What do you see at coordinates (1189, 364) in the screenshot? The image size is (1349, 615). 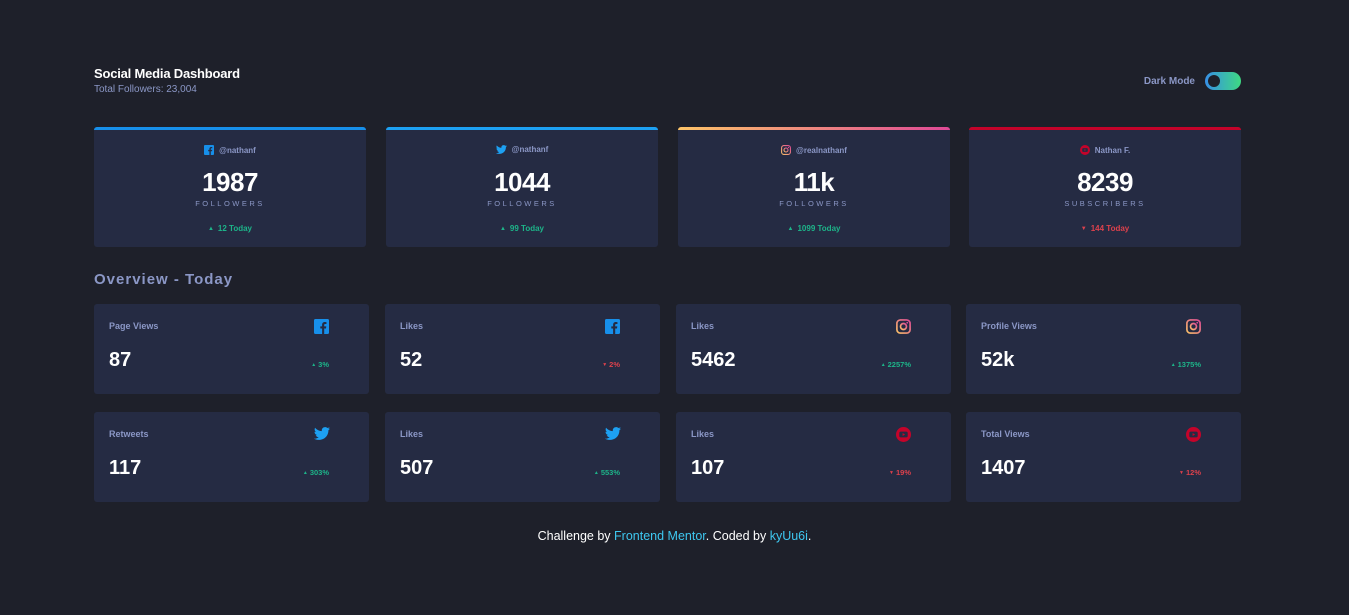 I see `overview-pct: 1375%` at bounding box center [1189, 364].